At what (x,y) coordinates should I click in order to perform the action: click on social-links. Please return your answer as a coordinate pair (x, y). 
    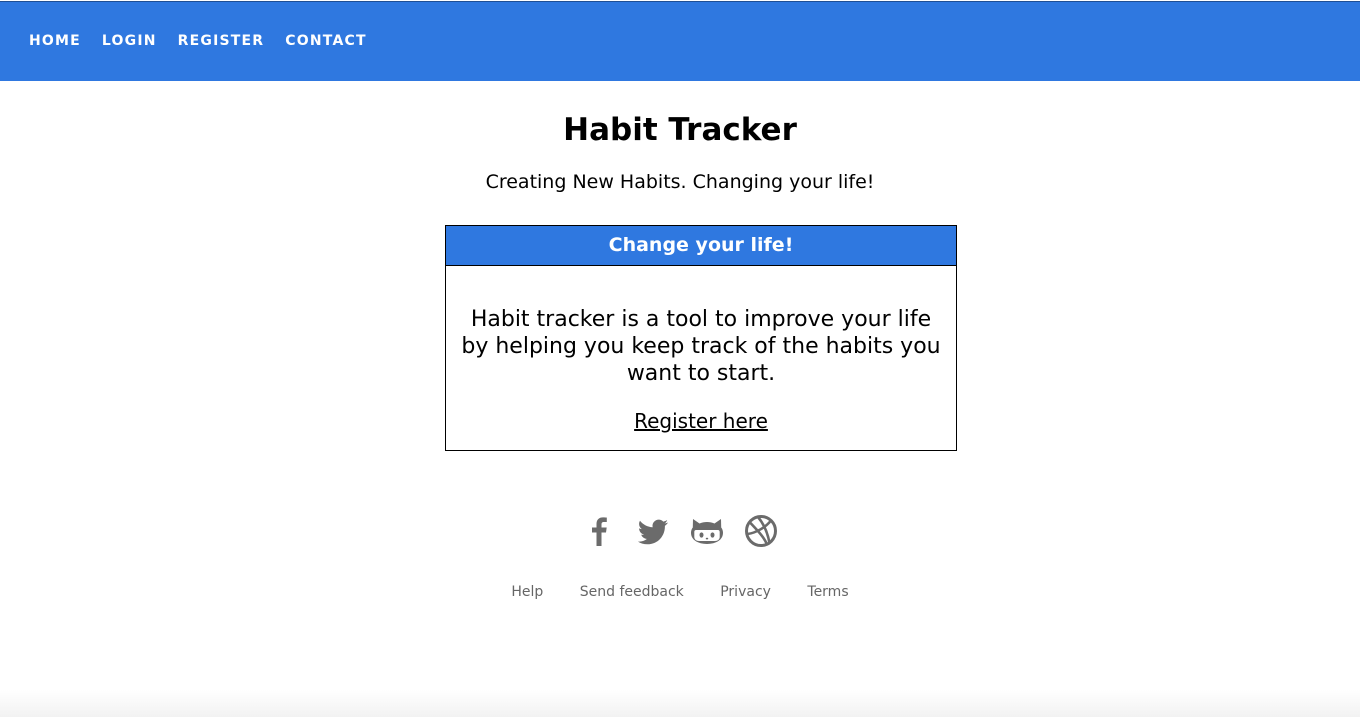
    Looking at the image, I should click on (680, 531).